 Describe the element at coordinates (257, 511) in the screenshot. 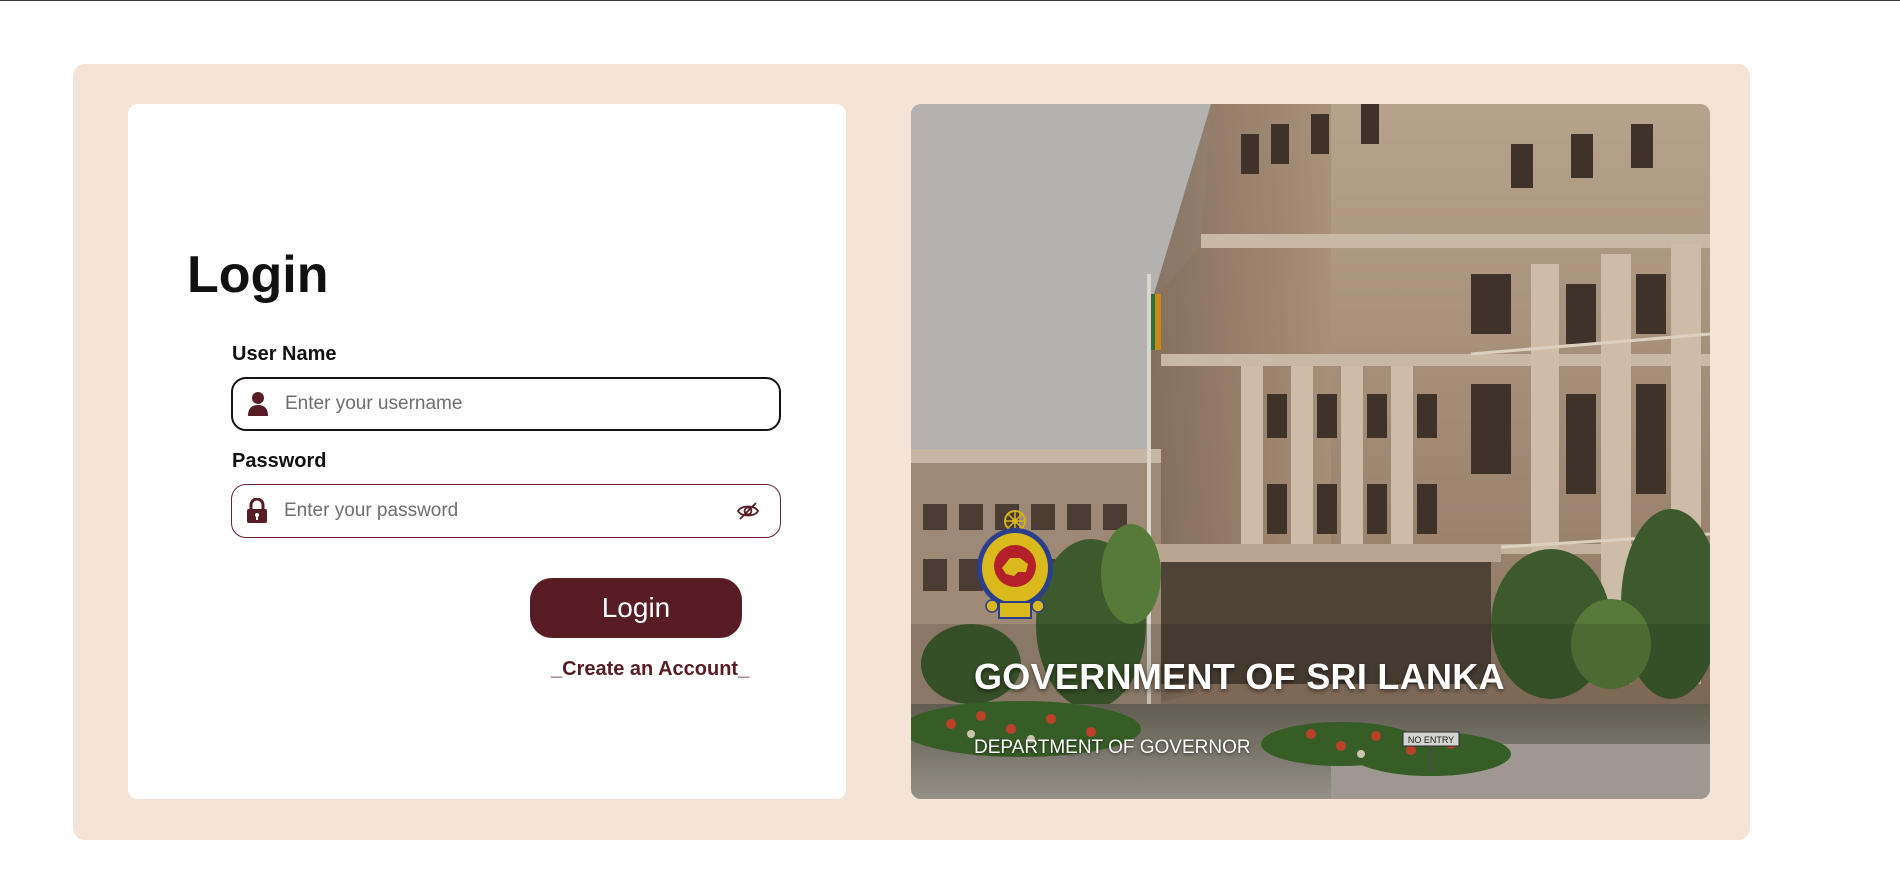

I see `lock-icon` at that location.